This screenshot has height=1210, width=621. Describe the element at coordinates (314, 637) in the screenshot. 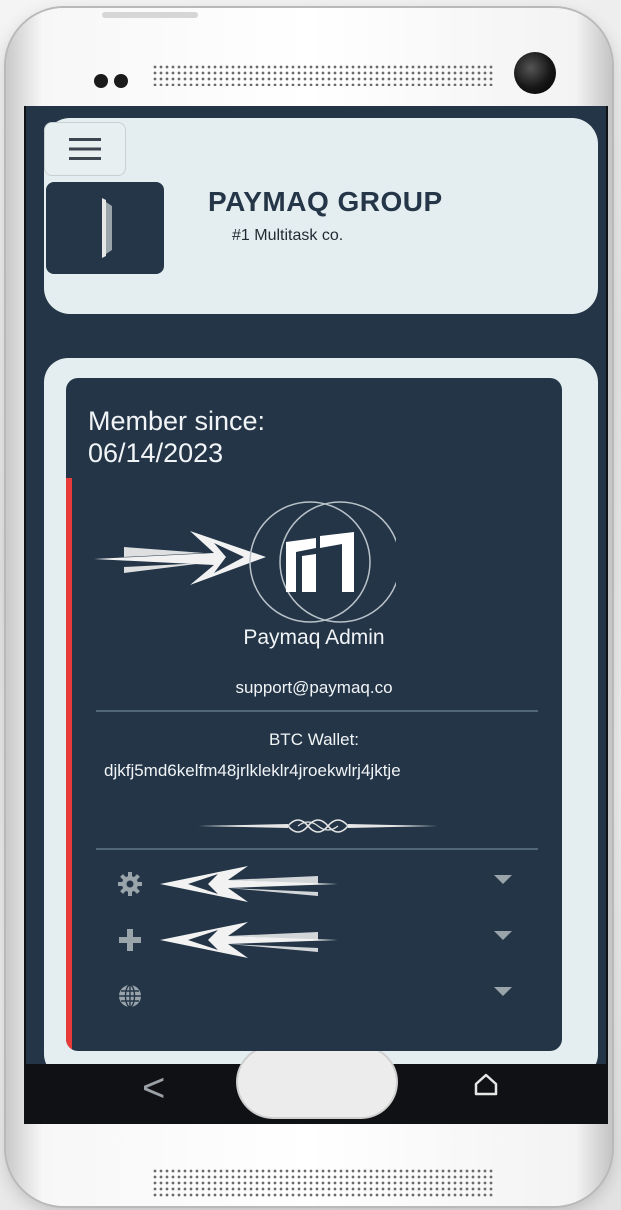

I see `admin-name: Paymaq Admin` at that location.